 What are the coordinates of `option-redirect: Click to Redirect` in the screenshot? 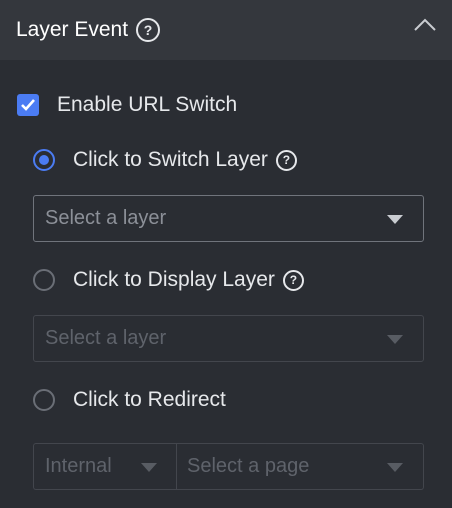 It's located at (129, 400).